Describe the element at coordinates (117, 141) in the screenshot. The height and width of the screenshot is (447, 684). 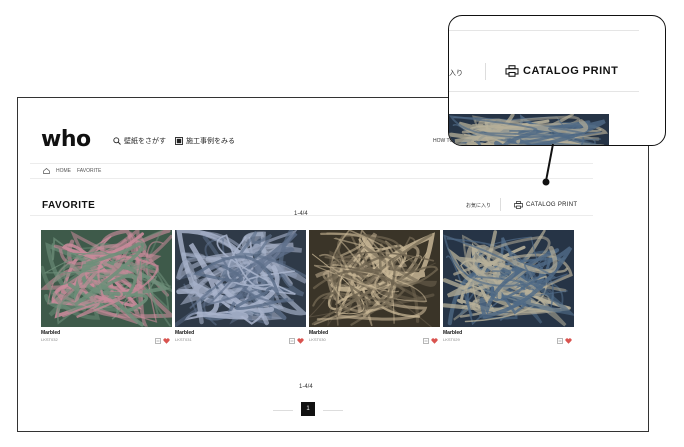
I see `search-icon` at that location.